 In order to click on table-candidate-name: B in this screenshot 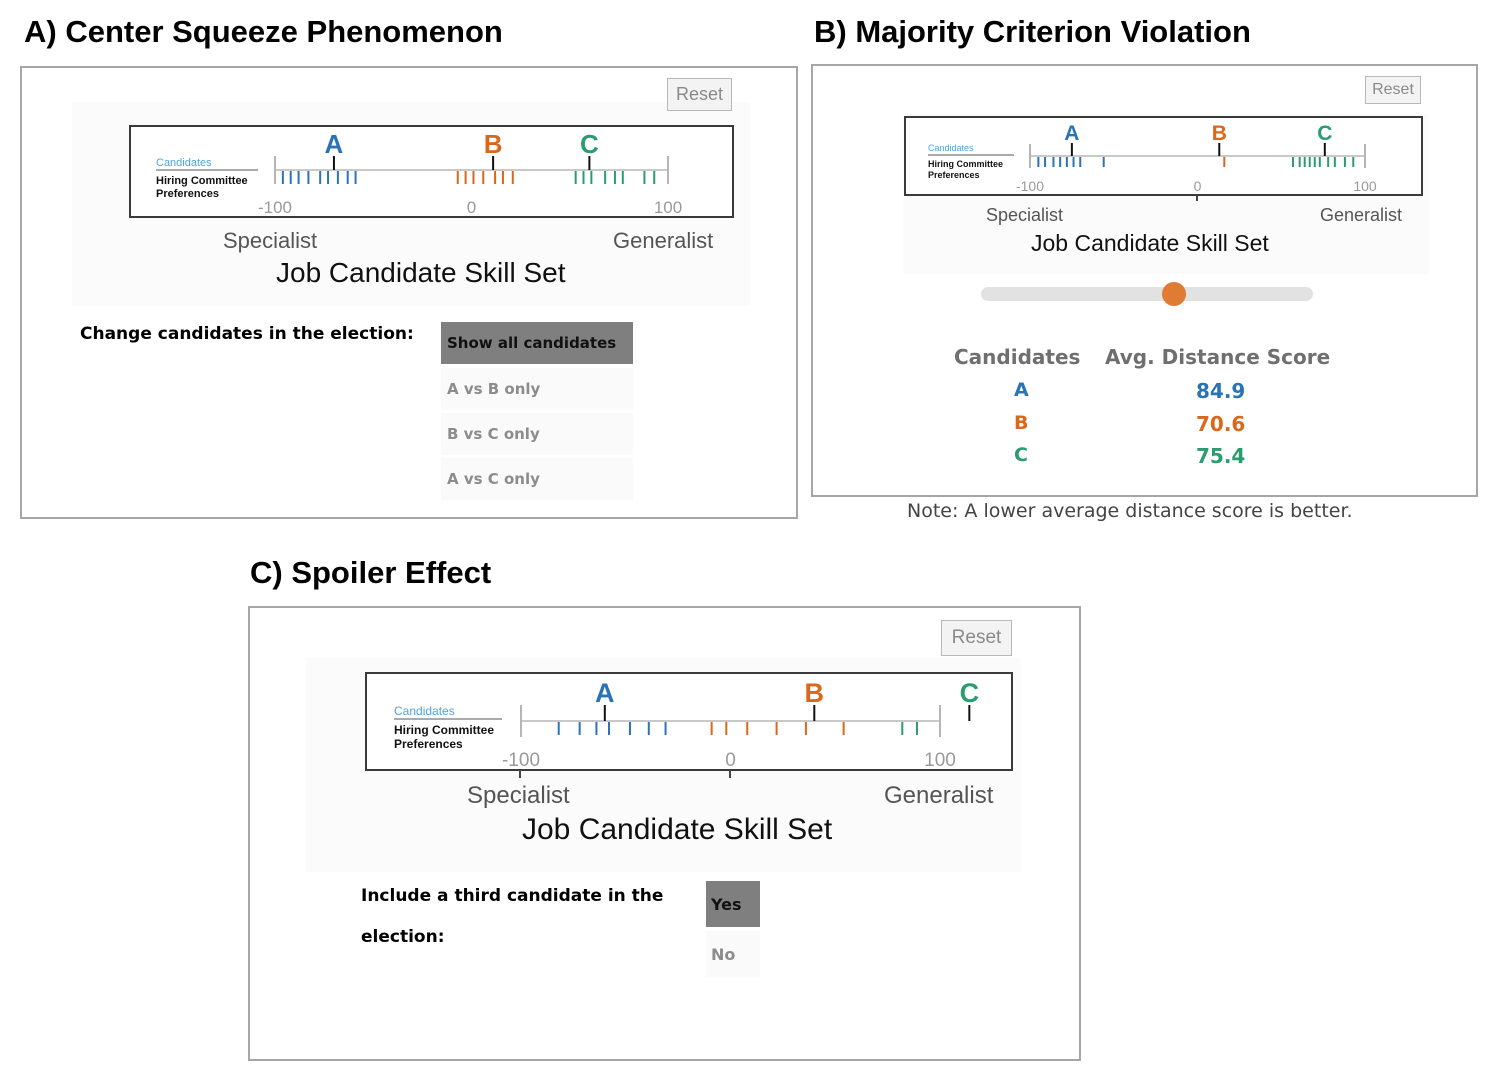, I will do `click(1021, 422)`.